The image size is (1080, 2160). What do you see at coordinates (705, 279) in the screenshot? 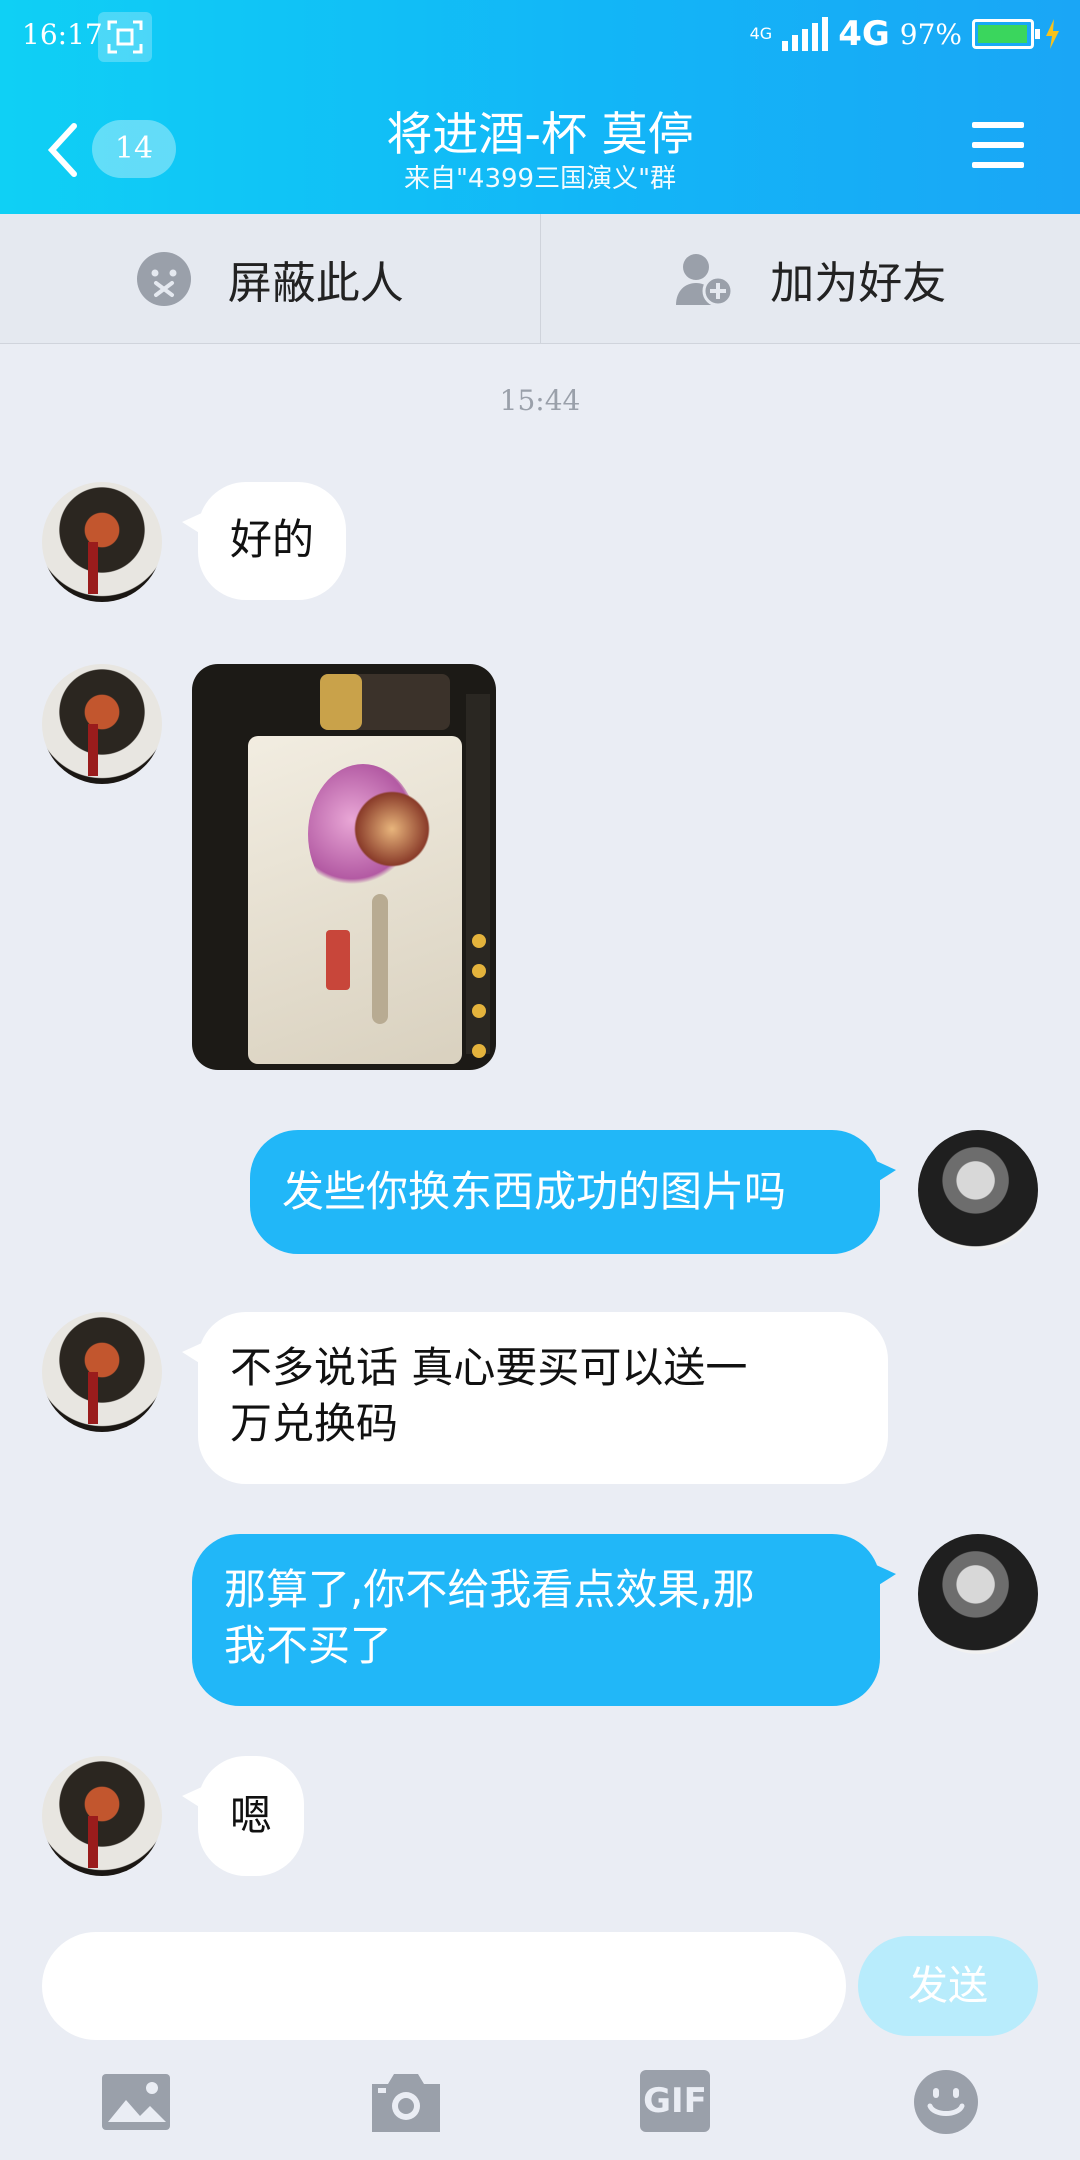
I see `add-friend-icon` at bounding box center [705, 279].